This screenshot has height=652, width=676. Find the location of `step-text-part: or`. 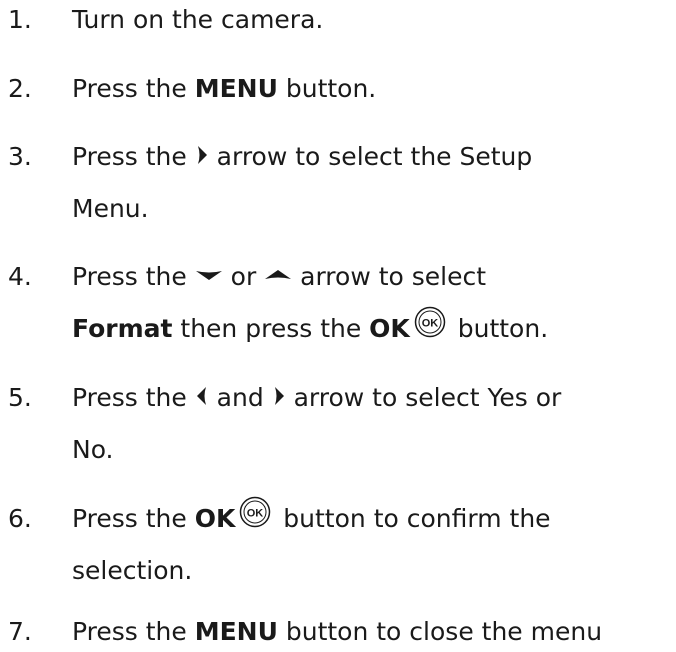

step-text-part: or is located at coordinates (243, 276).